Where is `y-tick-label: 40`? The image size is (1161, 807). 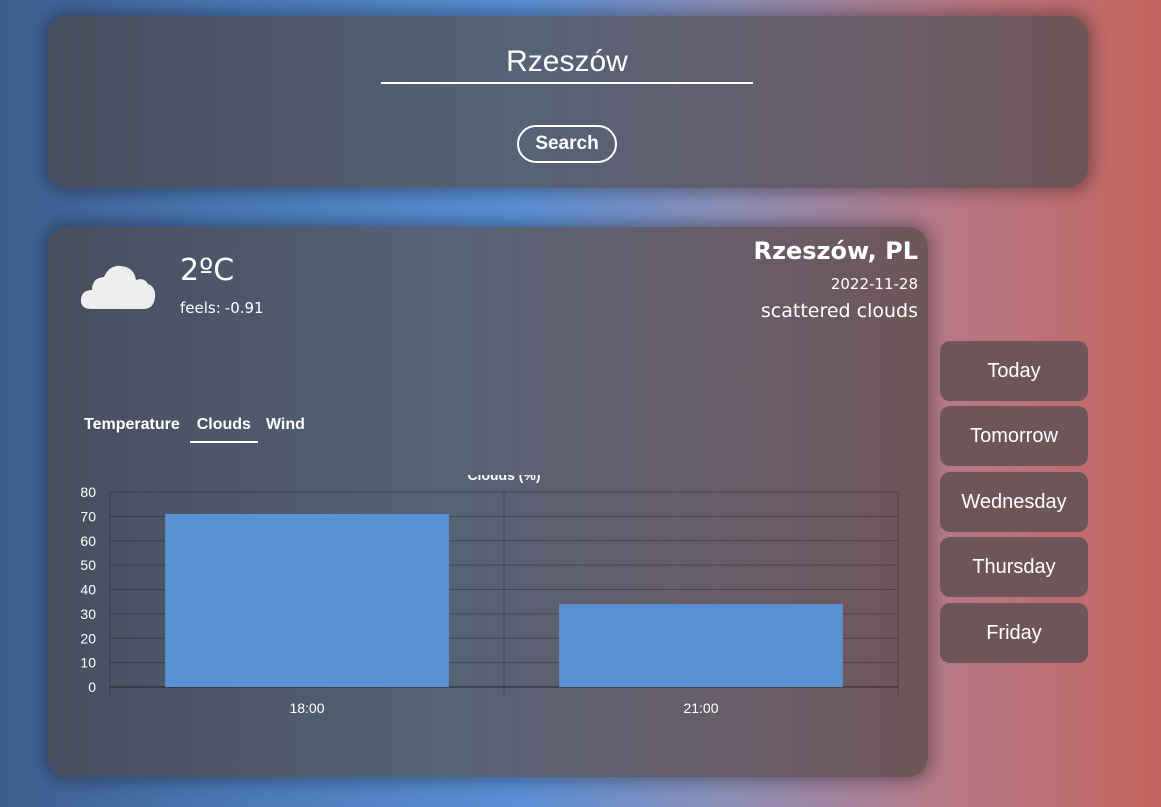 y-tick-label: 40 is located at coordinates (88, 590).